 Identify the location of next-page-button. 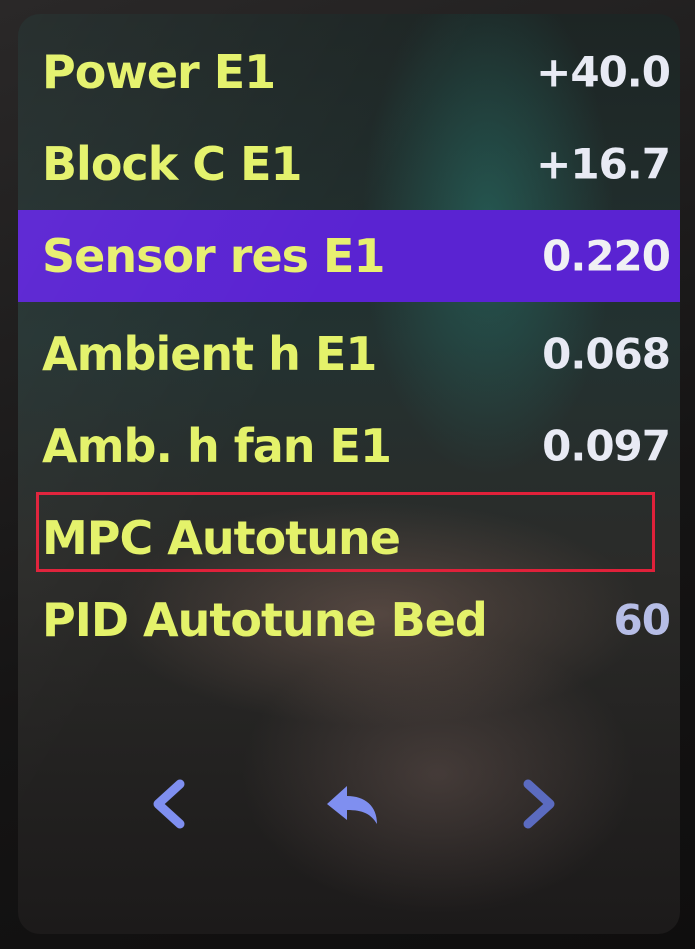
(538, 804).